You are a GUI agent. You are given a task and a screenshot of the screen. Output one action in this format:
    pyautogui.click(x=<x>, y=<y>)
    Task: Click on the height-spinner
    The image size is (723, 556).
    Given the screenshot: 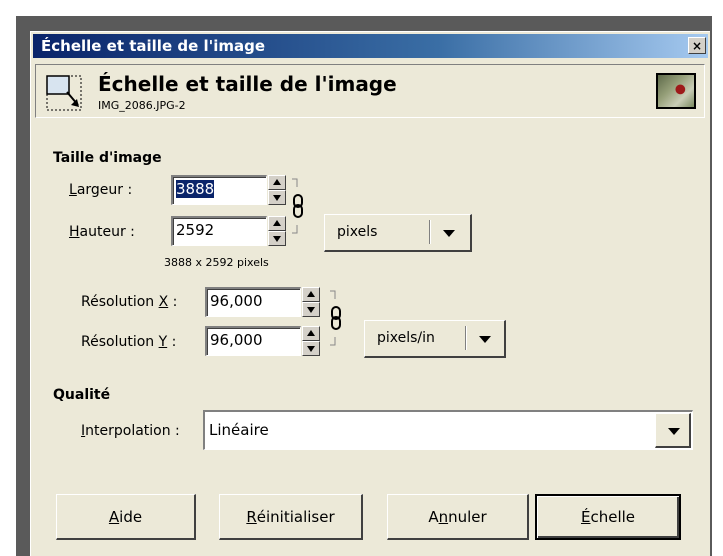 What is the action you would take?
    pyautogui.click(x=277, y=231)
    